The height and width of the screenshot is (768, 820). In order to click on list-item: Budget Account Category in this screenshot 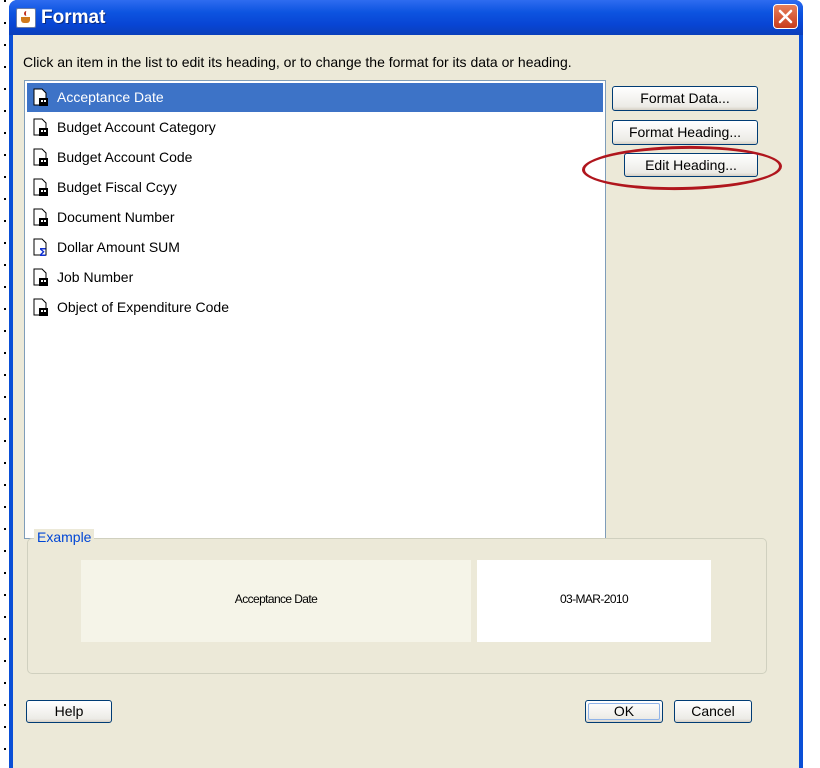, I will do `click(315, 127)`.